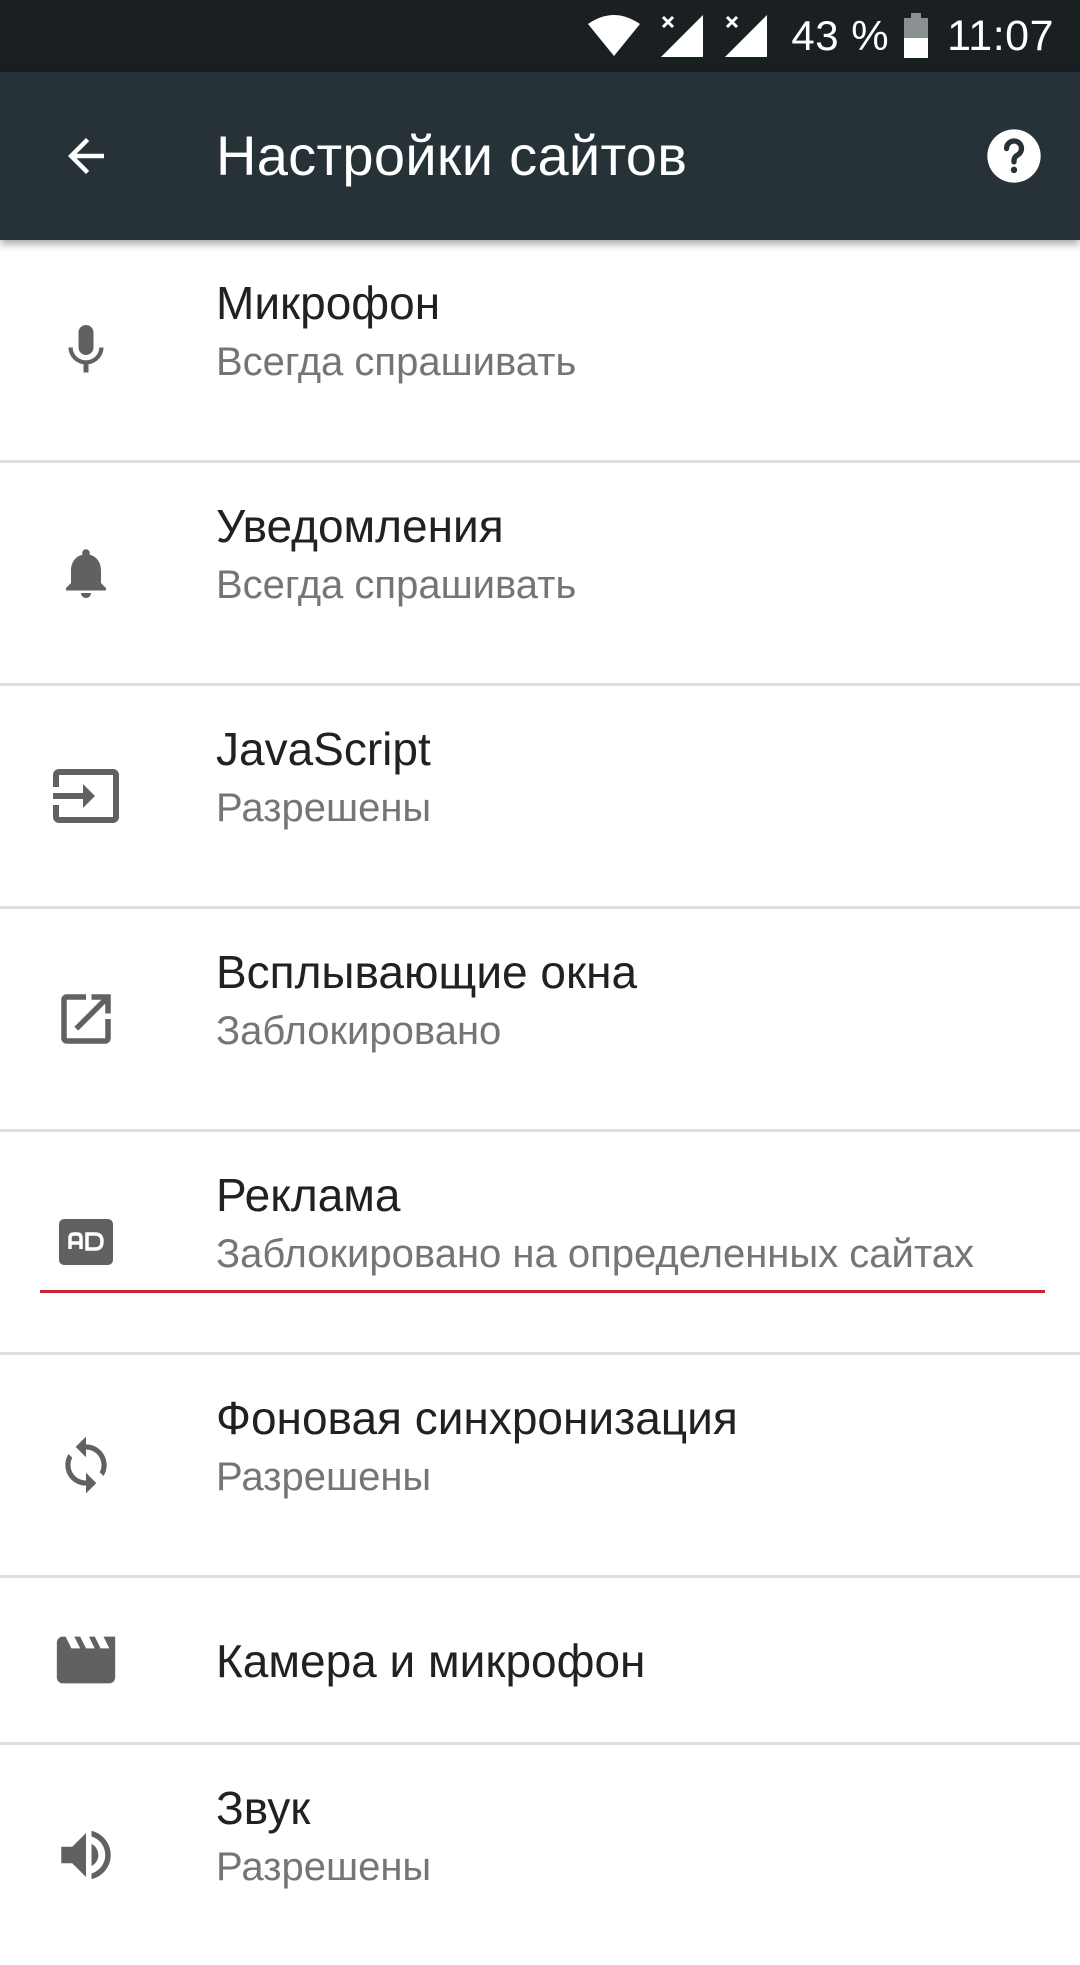  Describe the element at coordinates (86, 1242) in the screenshot. I see `ad-icon` at that location.